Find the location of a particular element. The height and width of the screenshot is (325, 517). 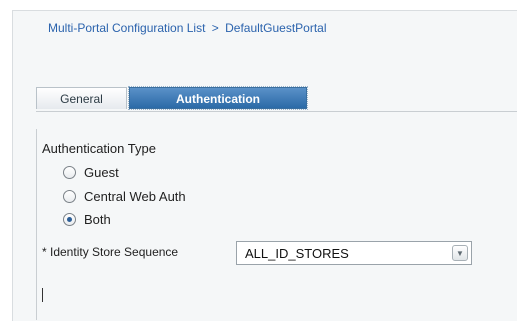

radio-both: Both is located at coordinates (87, 219).